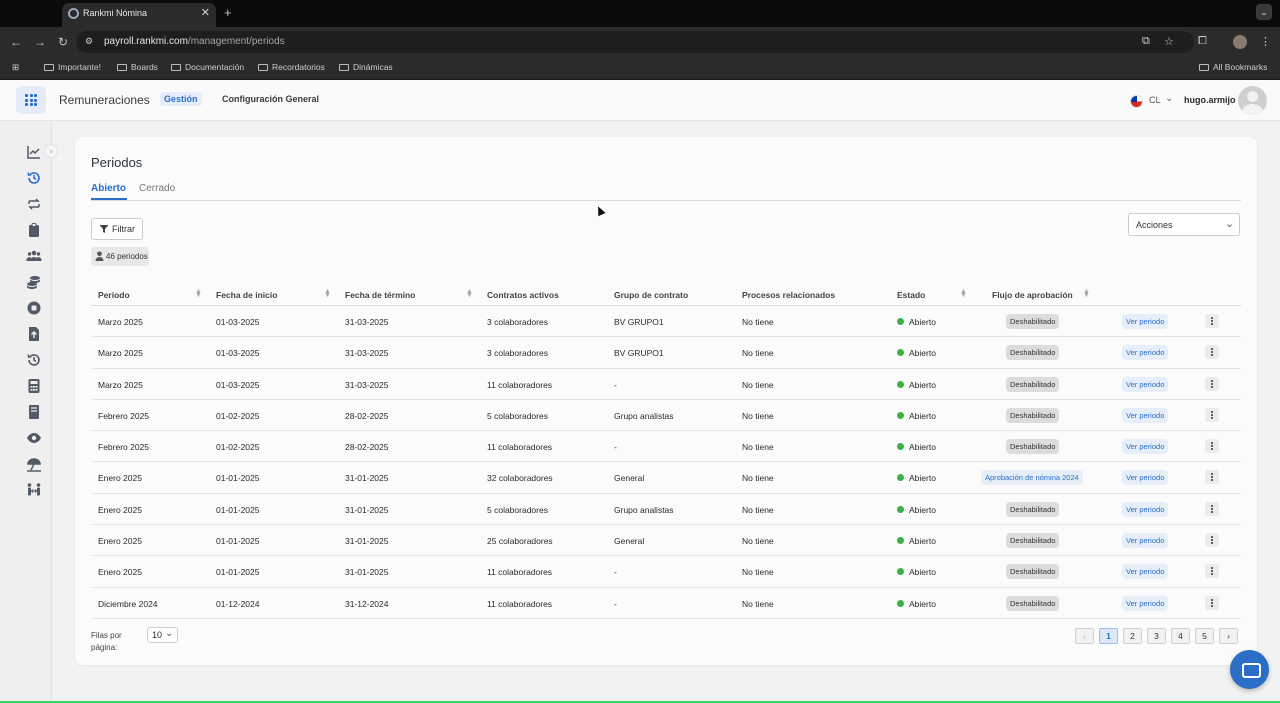  Describe the element at coordinates (1240, 42) in the screenshot. I see `browser-profile-avatar` at that location.